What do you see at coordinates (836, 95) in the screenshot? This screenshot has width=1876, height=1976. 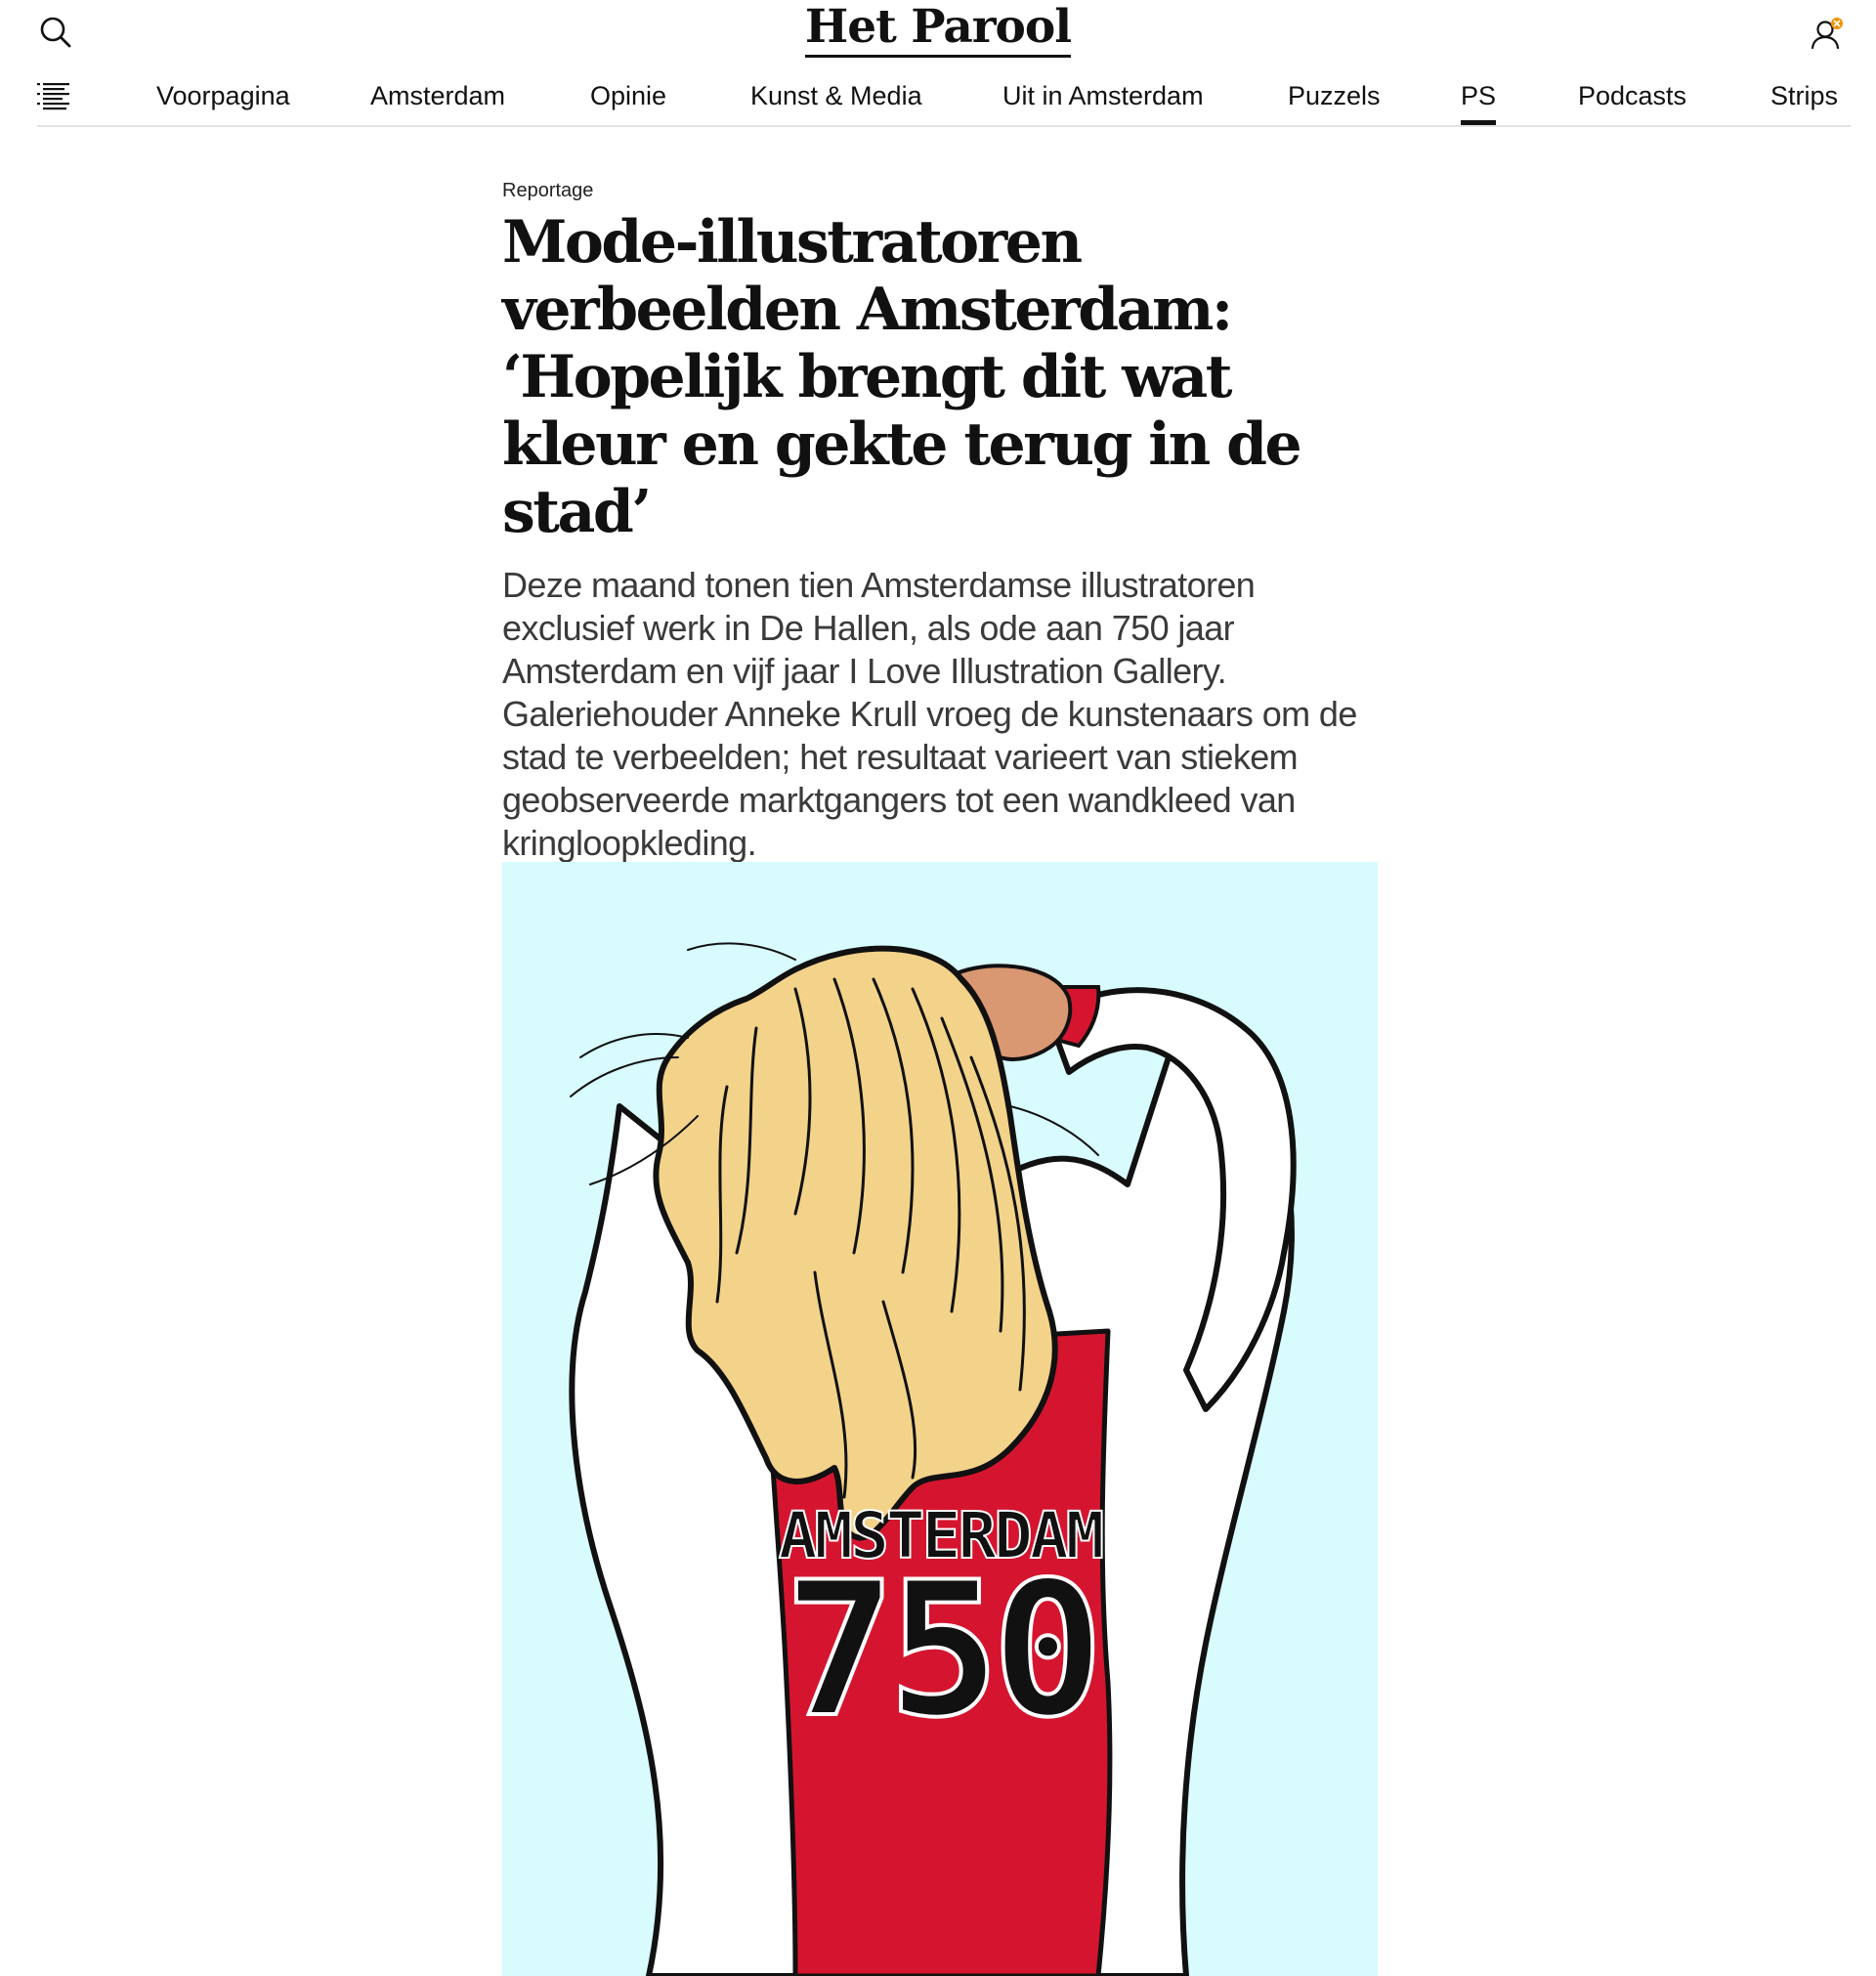 I see `nav-item-kunst-media: Kunst & Media` at bounding box center [836, 95].